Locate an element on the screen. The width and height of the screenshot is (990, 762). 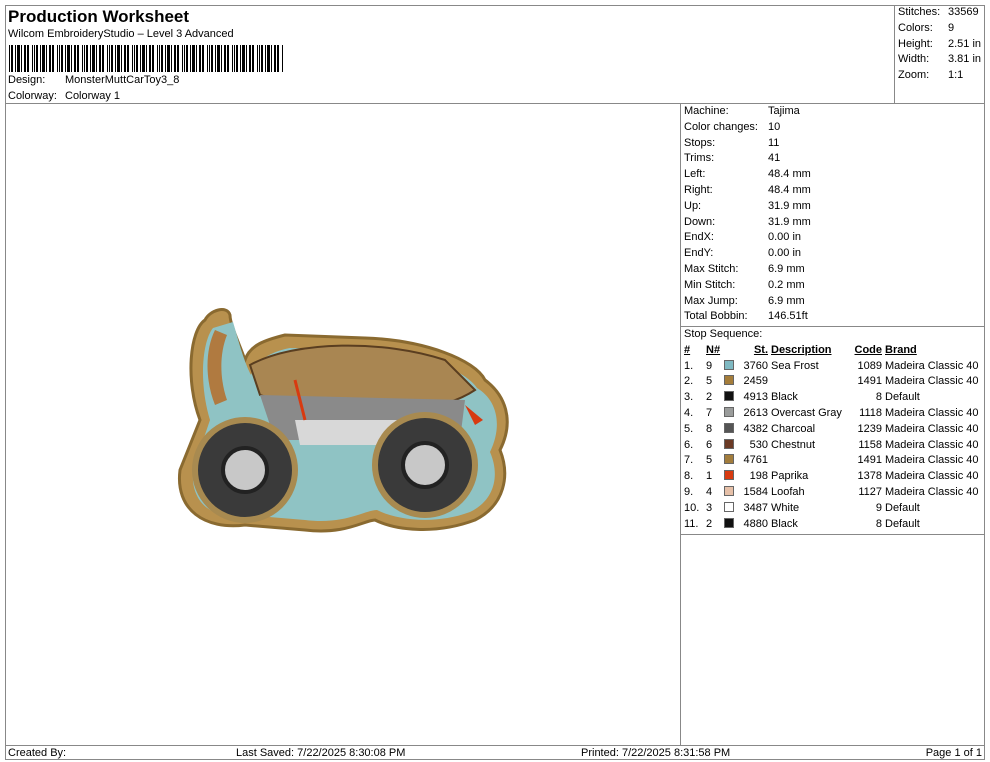
info-value: 146.51ft is located at coordinates (788, 316).